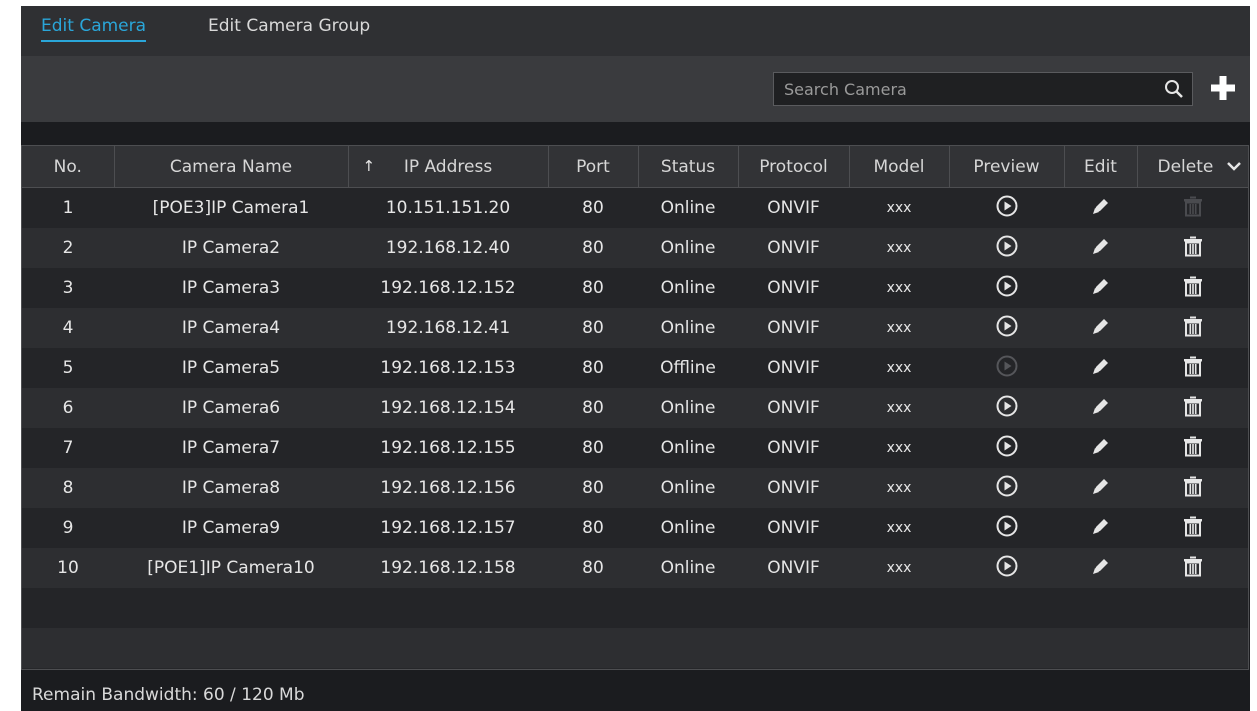 This screenshot has width=1257, height=711. What do you see at coordinates (1101, 167) in the screenshot?
I see `column-header-edit: Edit` at bounding box center [1101, 167].